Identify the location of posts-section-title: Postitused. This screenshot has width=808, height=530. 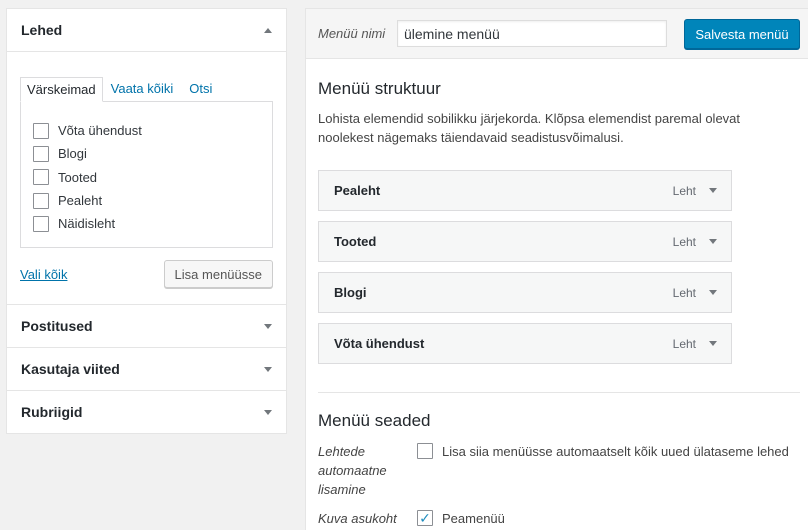
(57, 326).